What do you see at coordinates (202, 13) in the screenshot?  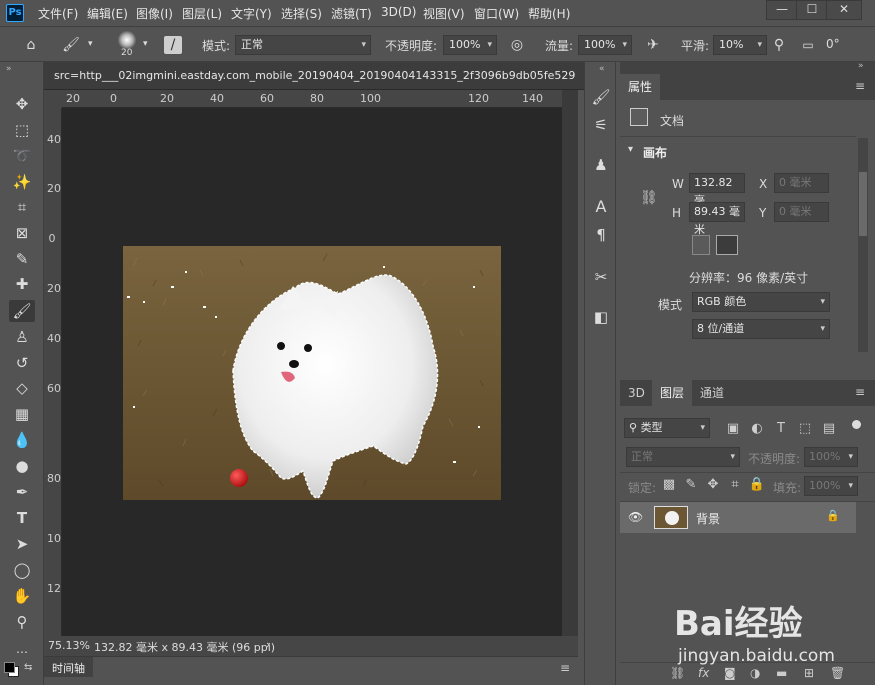 I see `menu-layer: 图层(L)` at bounding box center [202, 13].